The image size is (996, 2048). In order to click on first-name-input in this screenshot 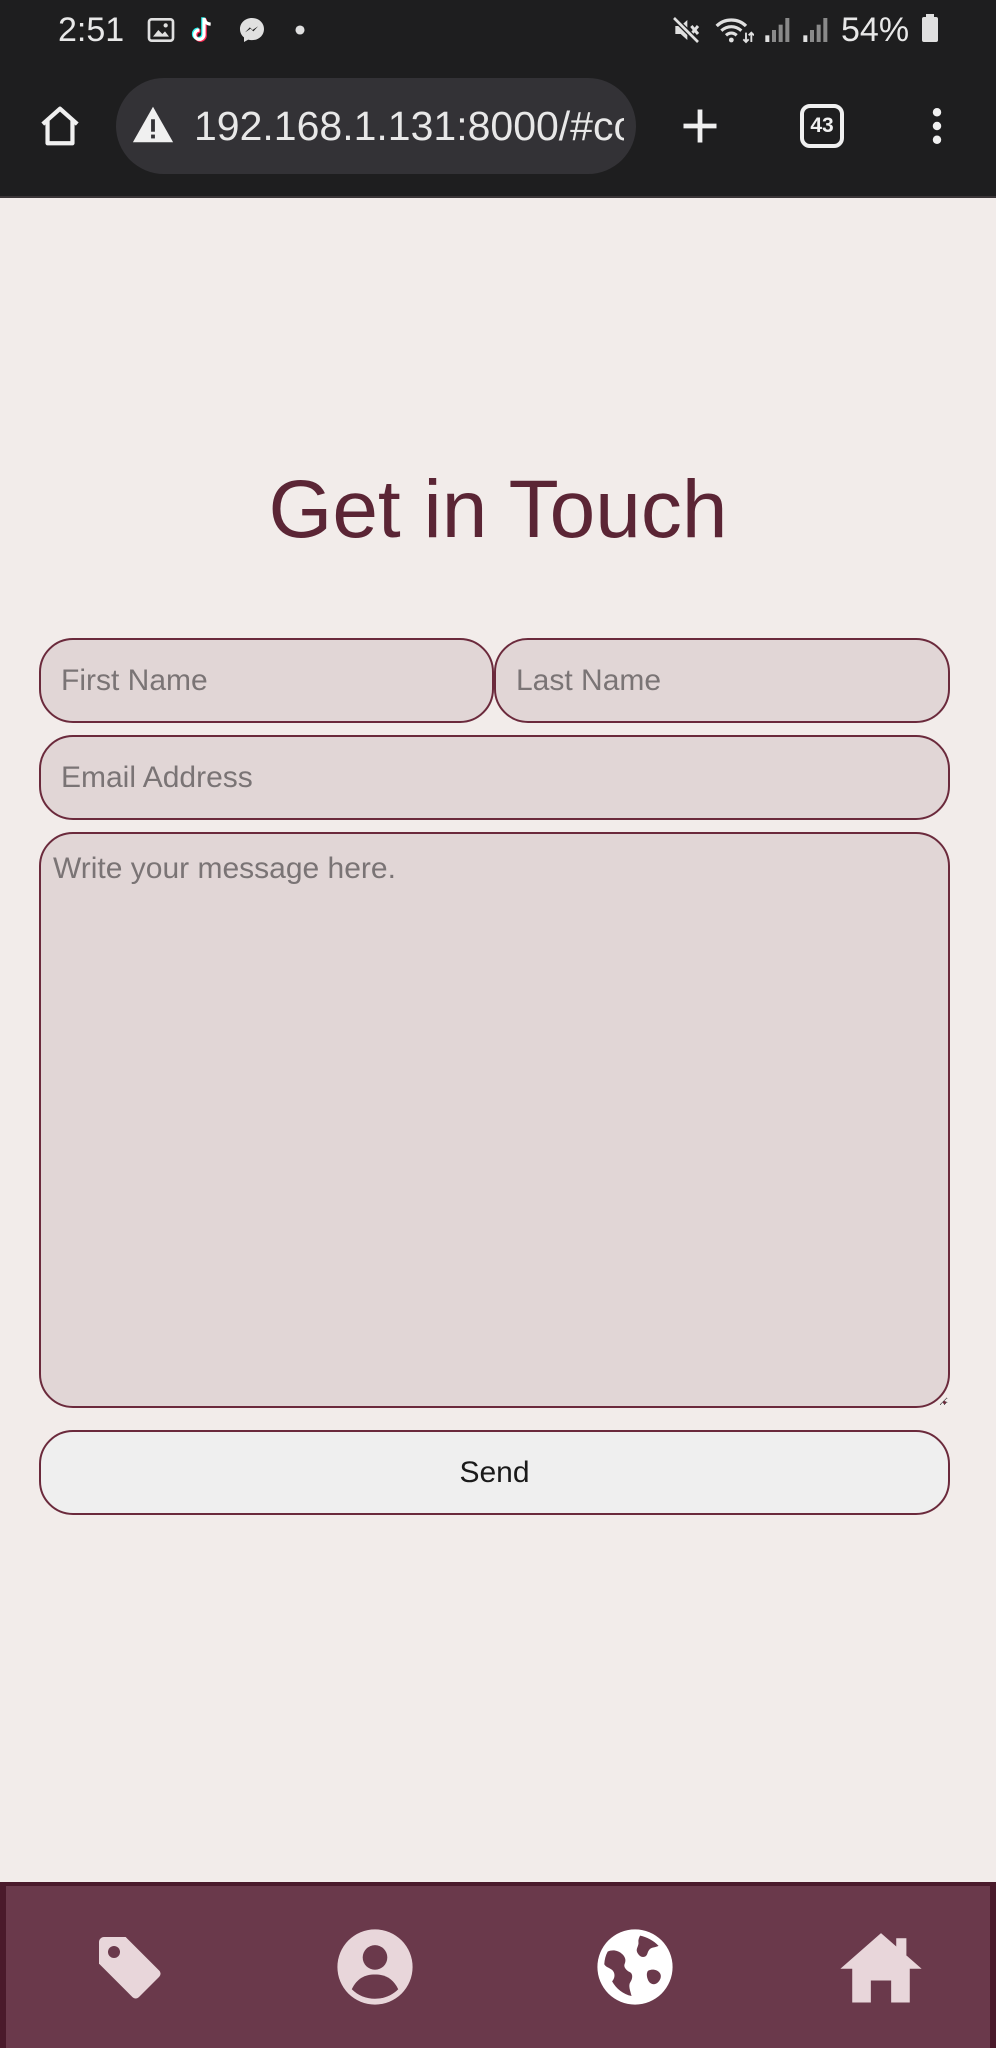, I will do `click(266, 680)`.